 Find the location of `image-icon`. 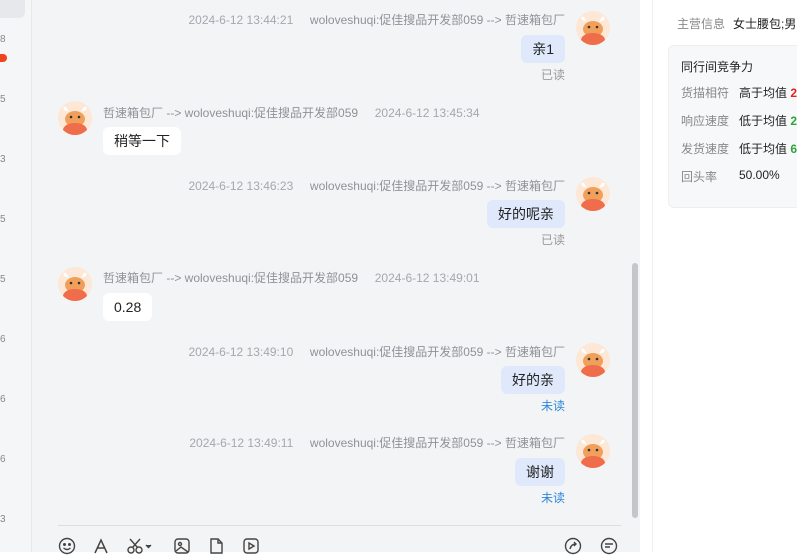

image-icon is located at coordinates (182, 546).